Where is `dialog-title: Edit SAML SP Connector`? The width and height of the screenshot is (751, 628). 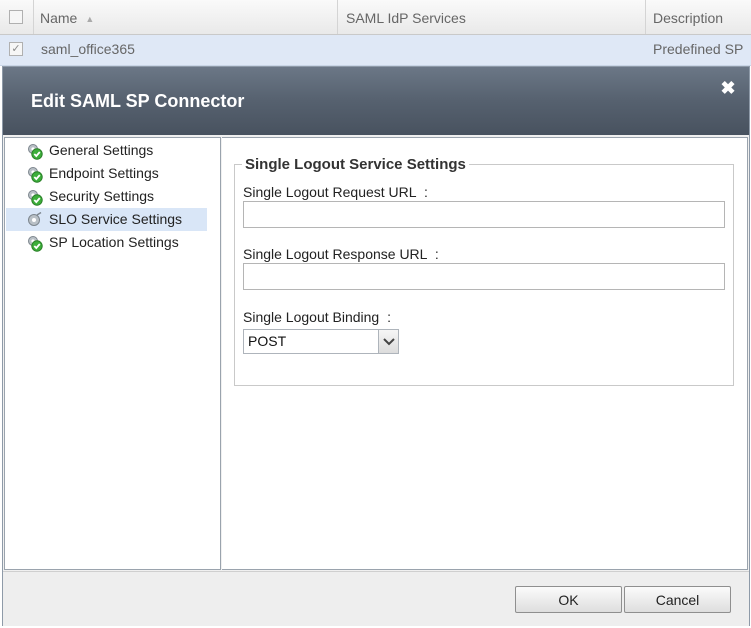 dialog-title: Edit SAML SP Connector is located at coordinates (138, 101).